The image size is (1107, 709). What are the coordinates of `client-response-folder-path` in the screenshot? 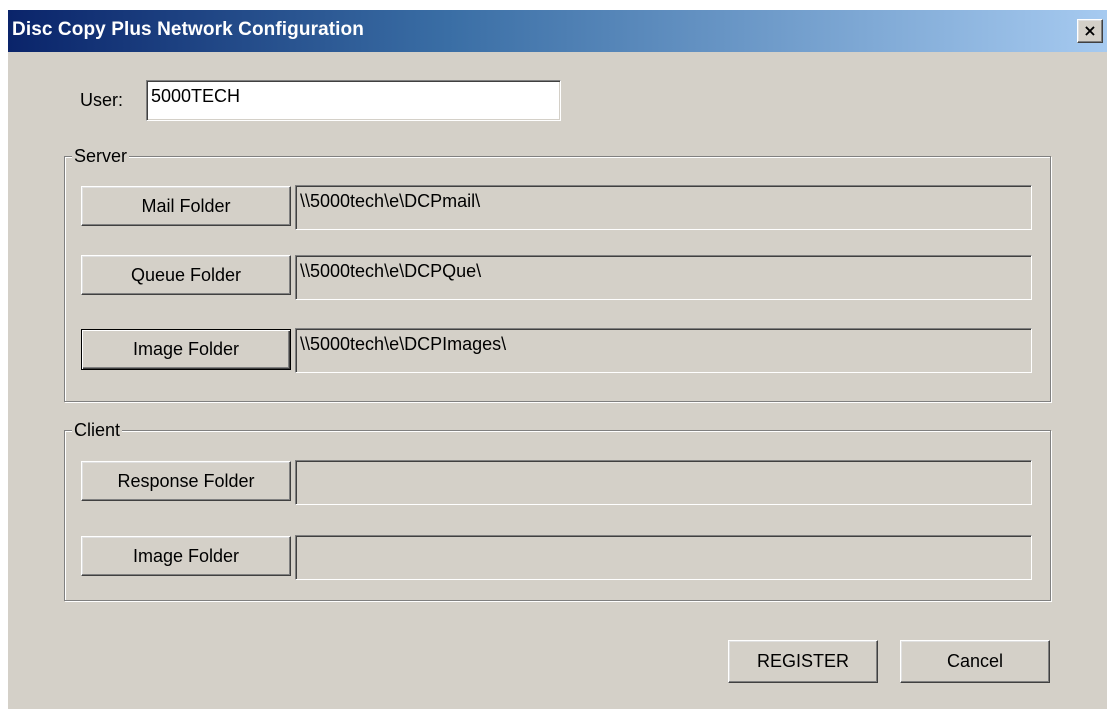 It's located at (663, 482).